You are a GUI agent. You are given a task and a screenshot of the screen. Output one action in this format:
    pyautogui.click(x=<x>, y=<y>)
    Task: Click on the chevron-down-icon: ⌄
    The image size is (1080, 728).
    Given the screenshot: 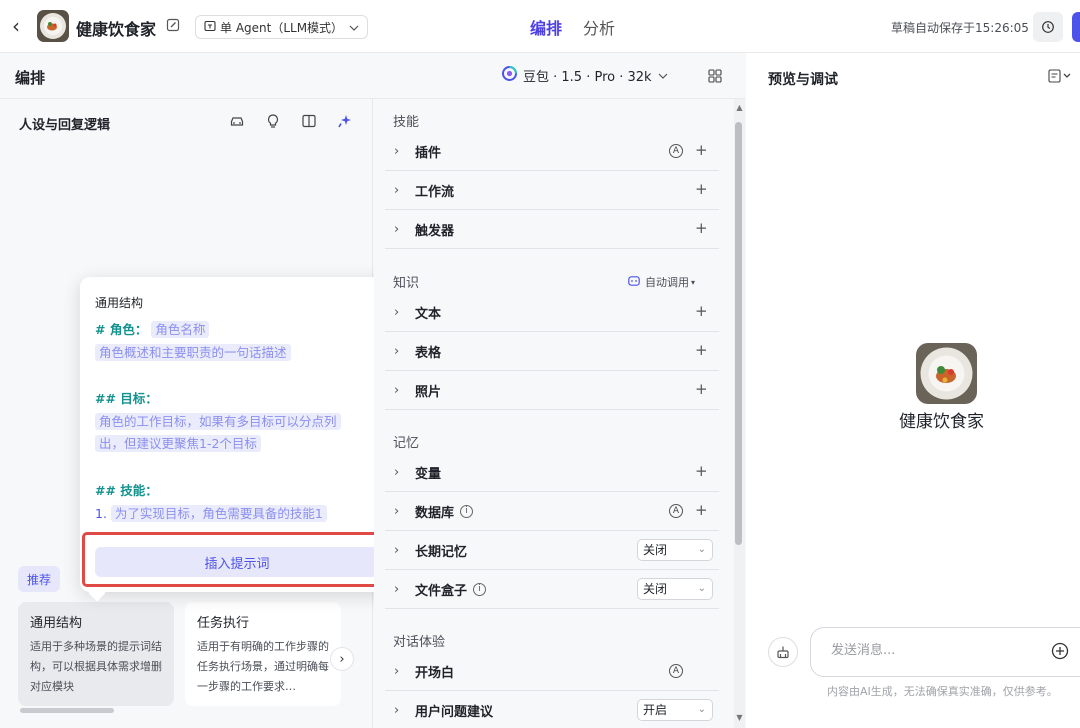 What is the action you would take?
    pyautogui.click(x=701, y=588)
    